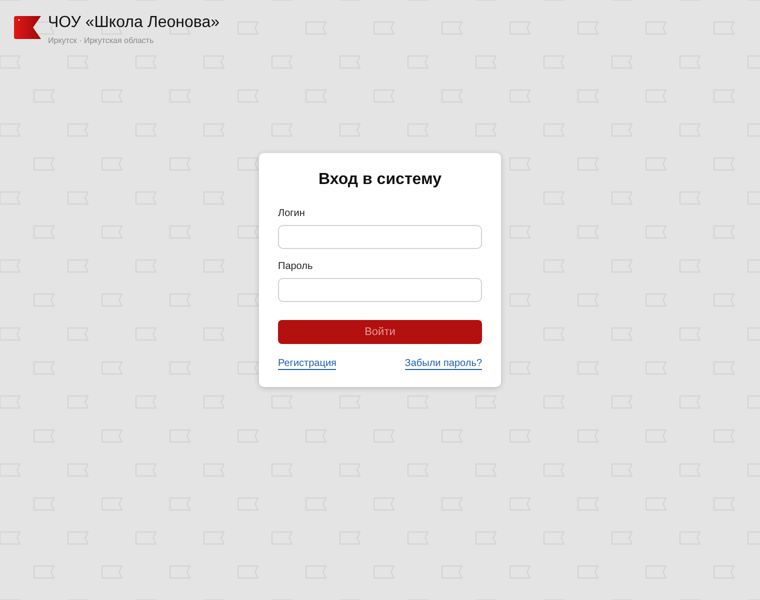  I want to click on school-name: ЧОУ «Школа Леонова», so click(134, 23).